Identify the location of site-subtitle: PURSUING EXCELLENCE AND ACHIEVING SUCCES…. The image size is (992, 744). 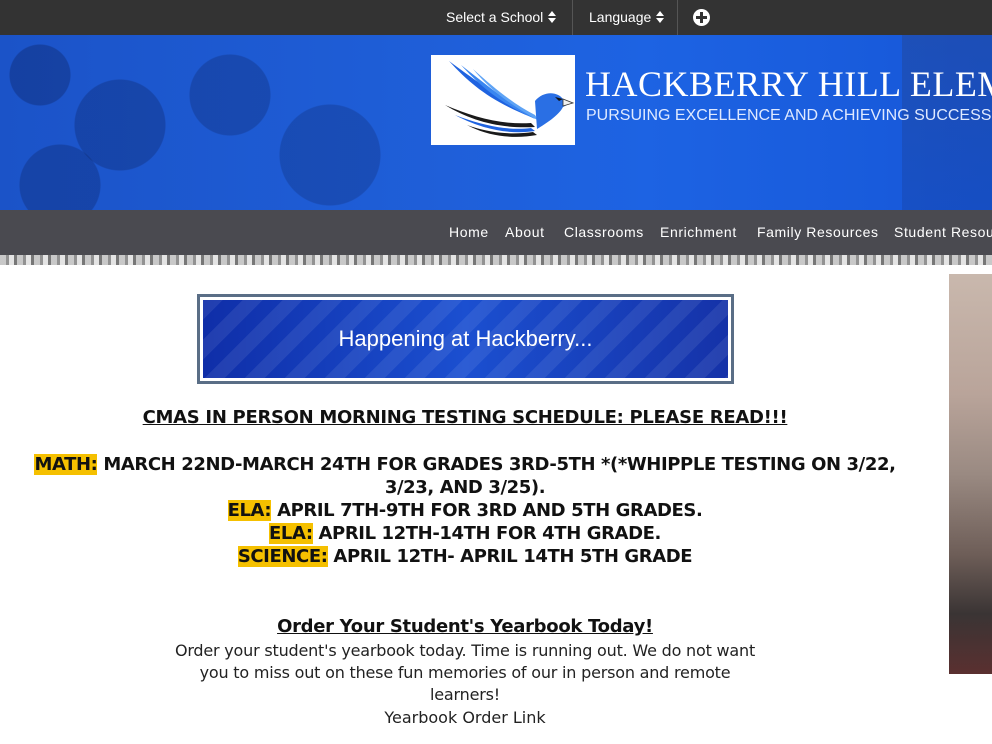
(789, 115).